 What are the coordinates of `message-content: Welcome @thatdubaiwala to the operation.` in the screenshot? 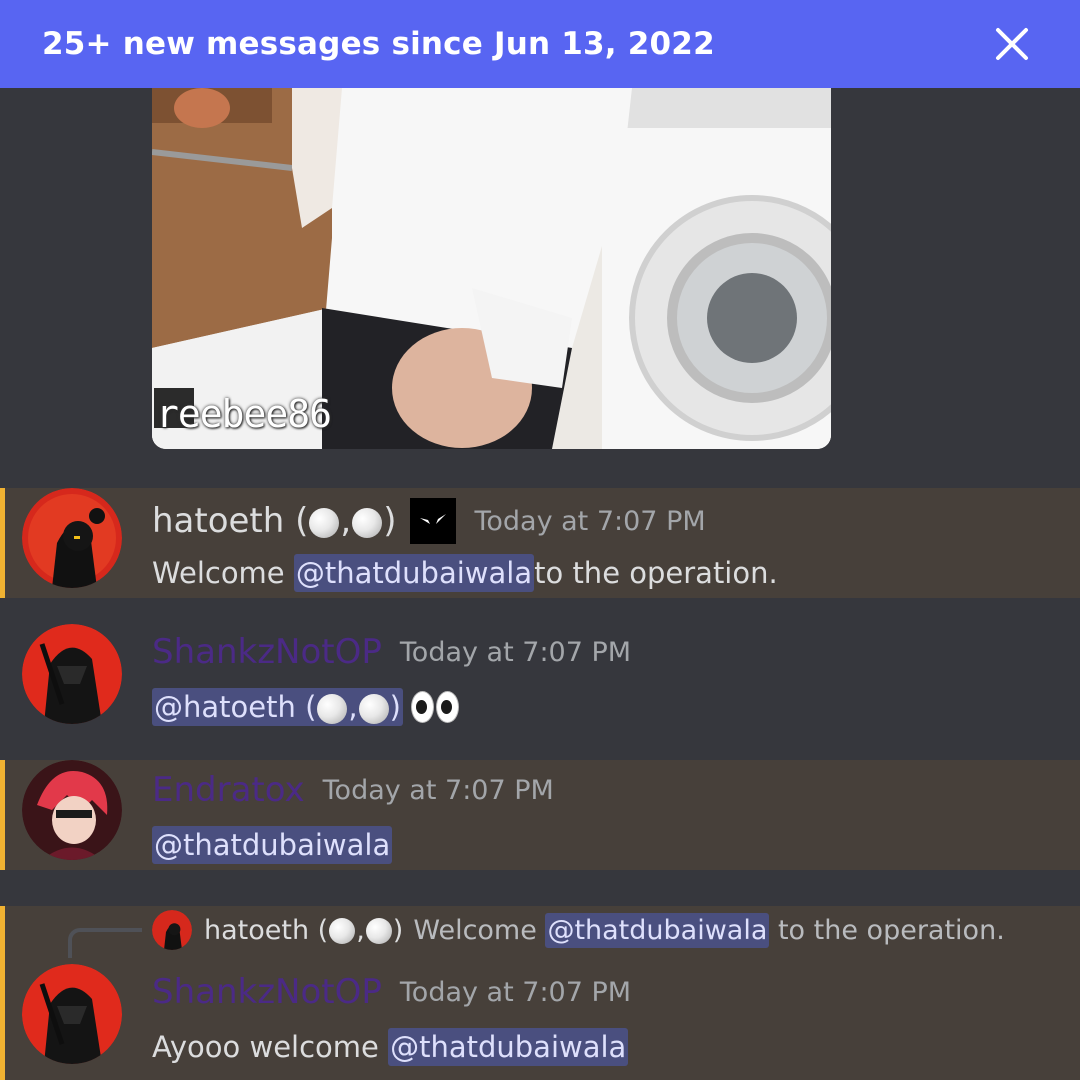 It's located at (465, 573).